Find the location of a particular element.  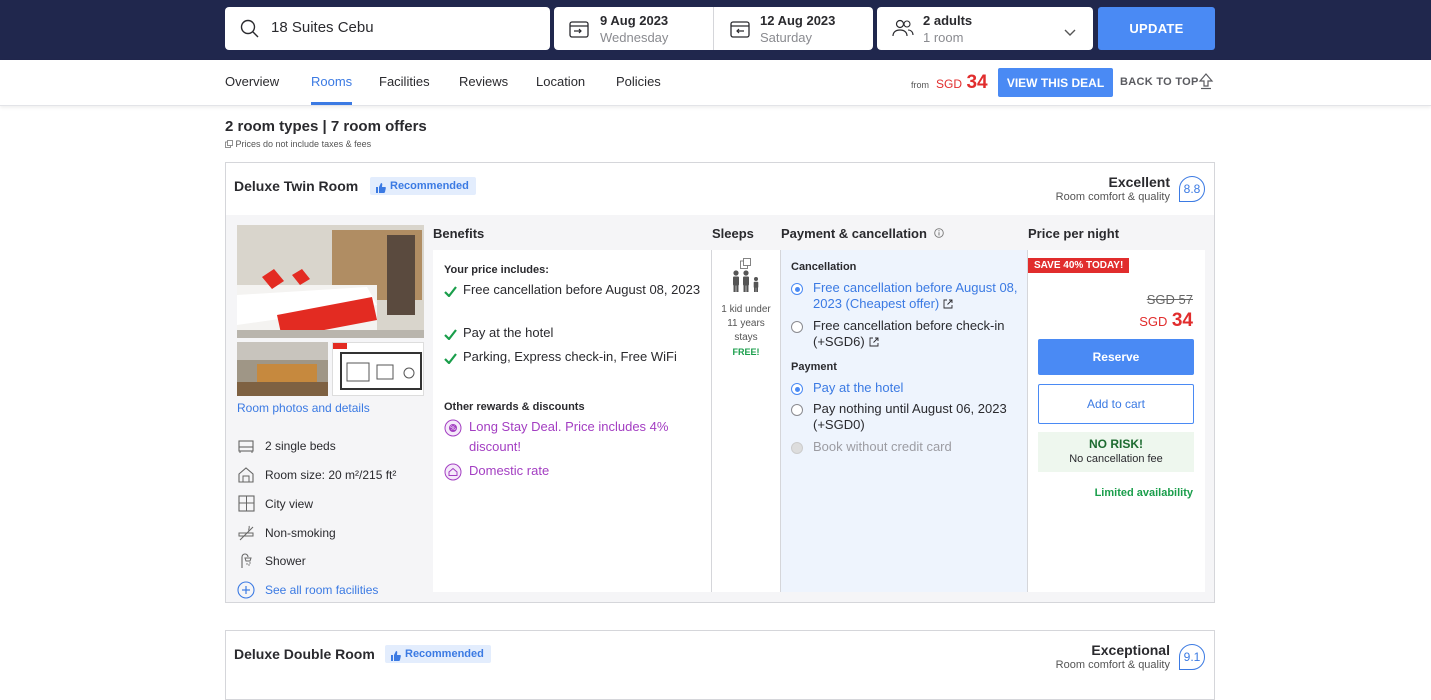

room-photo-main is located at coordinates (330, 281).